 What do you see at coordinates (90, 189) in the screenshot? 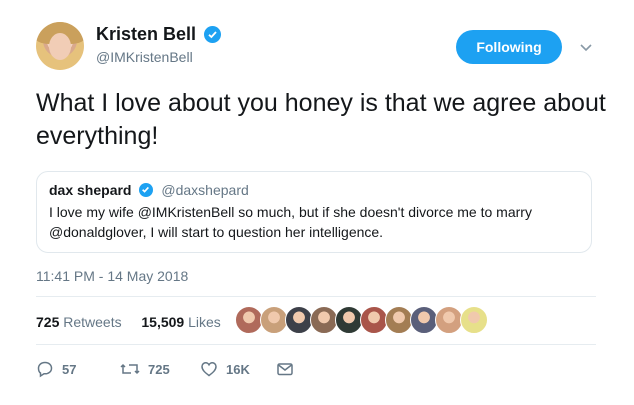
I see `quoted-author-name: dax shepard` at bounding box center [90, 189].